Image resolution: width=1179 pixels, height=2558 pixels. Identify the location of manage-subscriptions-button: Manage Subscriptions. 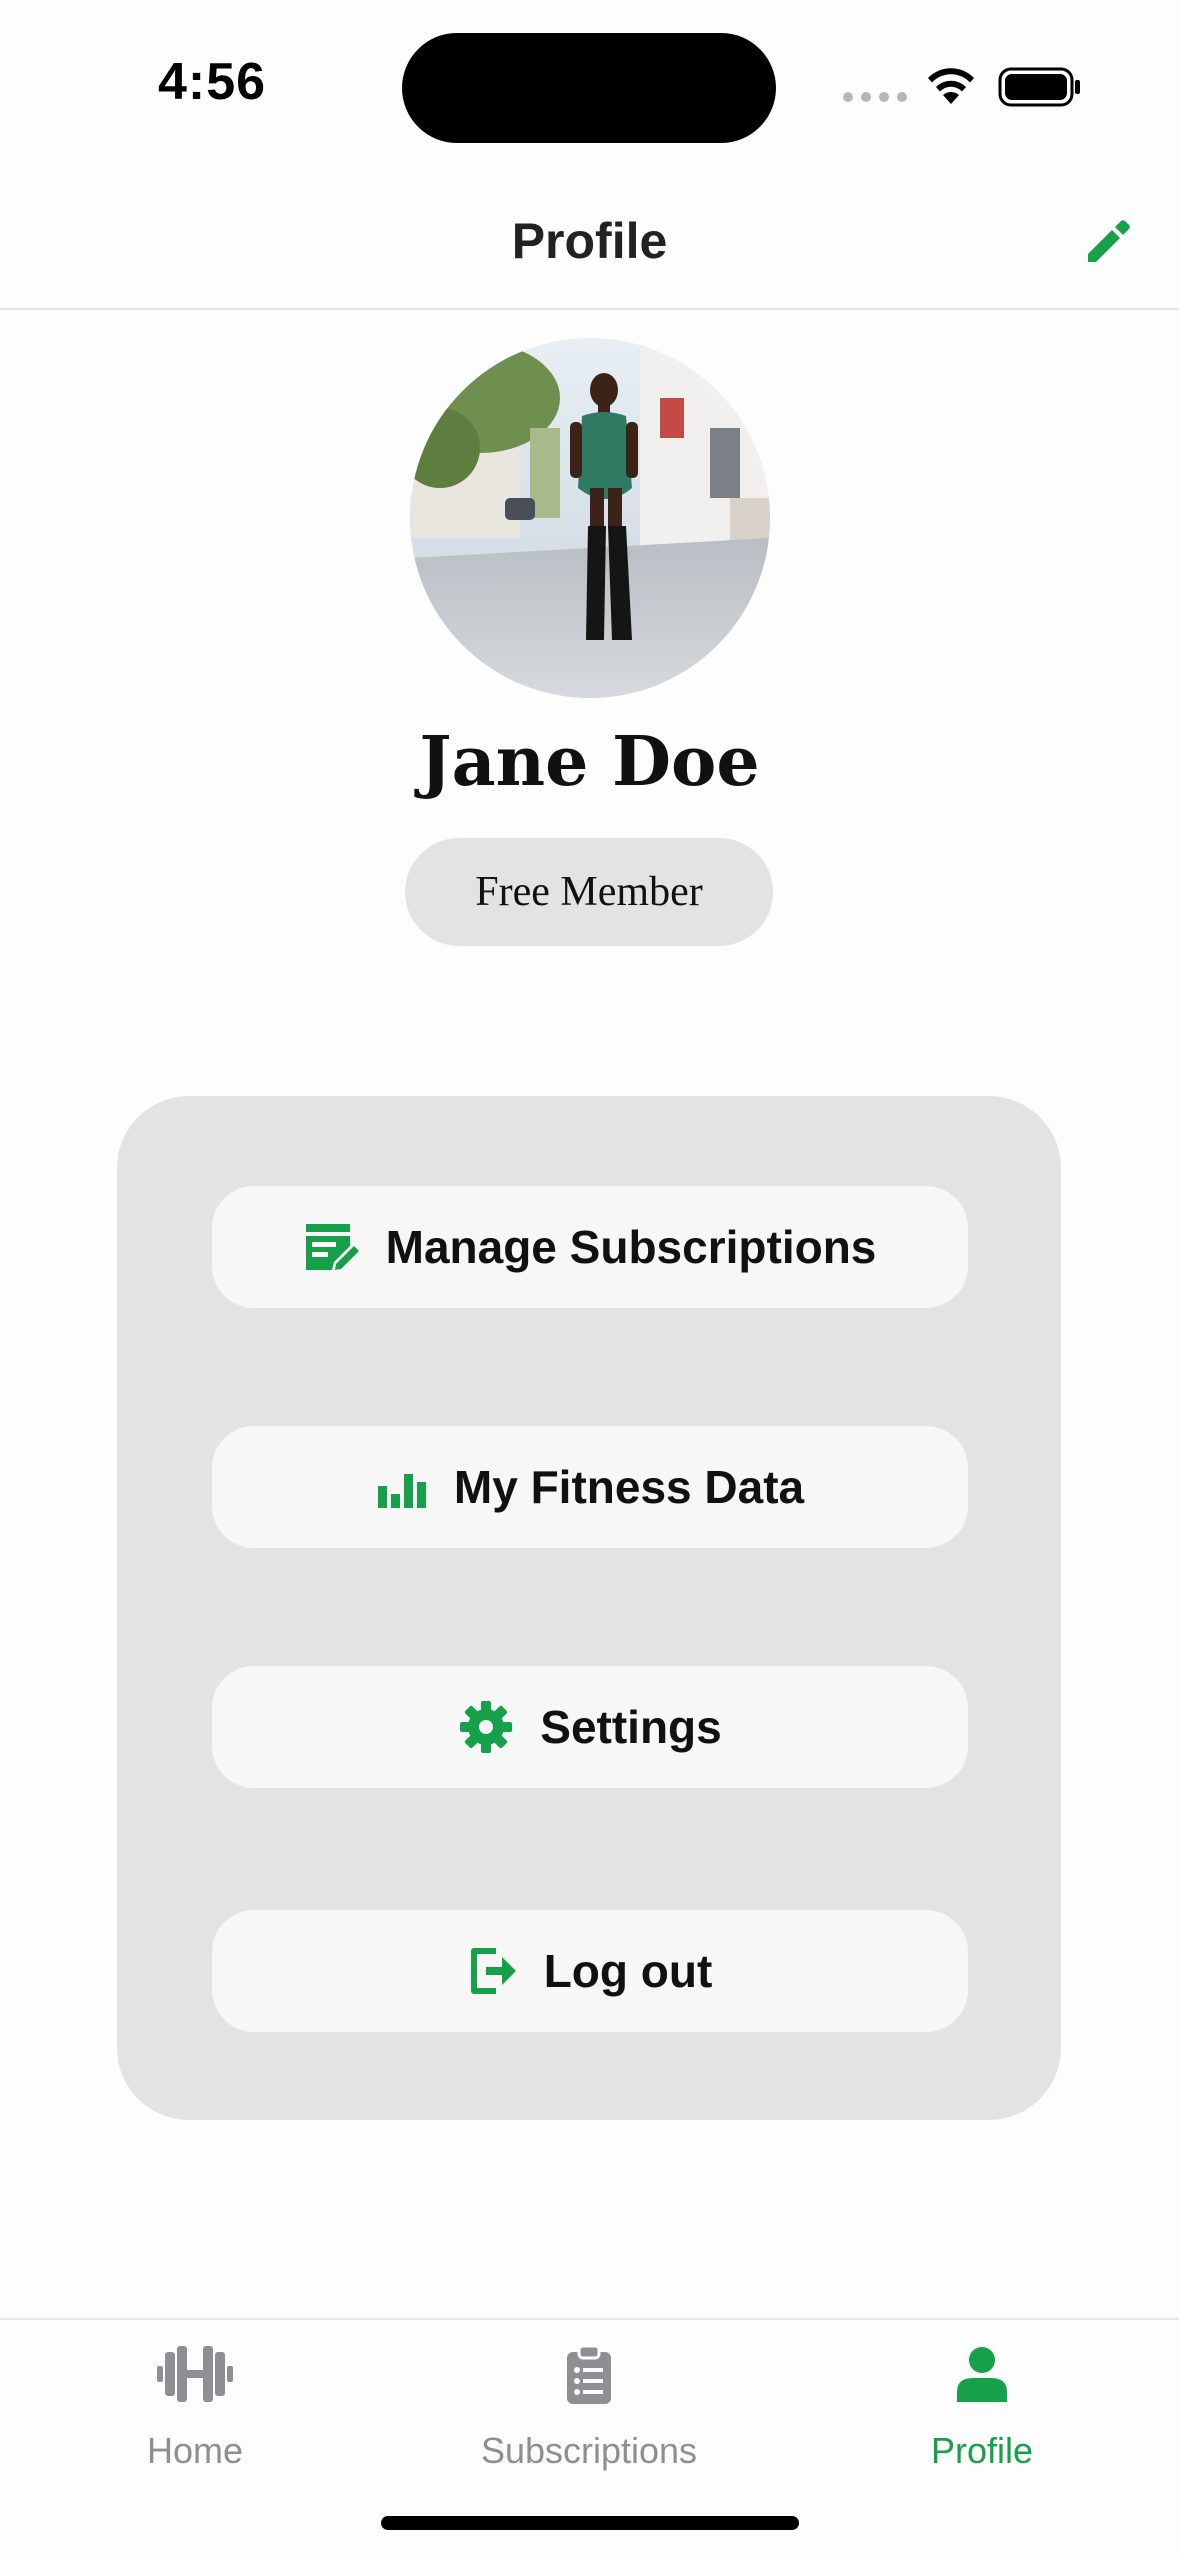
(590, 1247).